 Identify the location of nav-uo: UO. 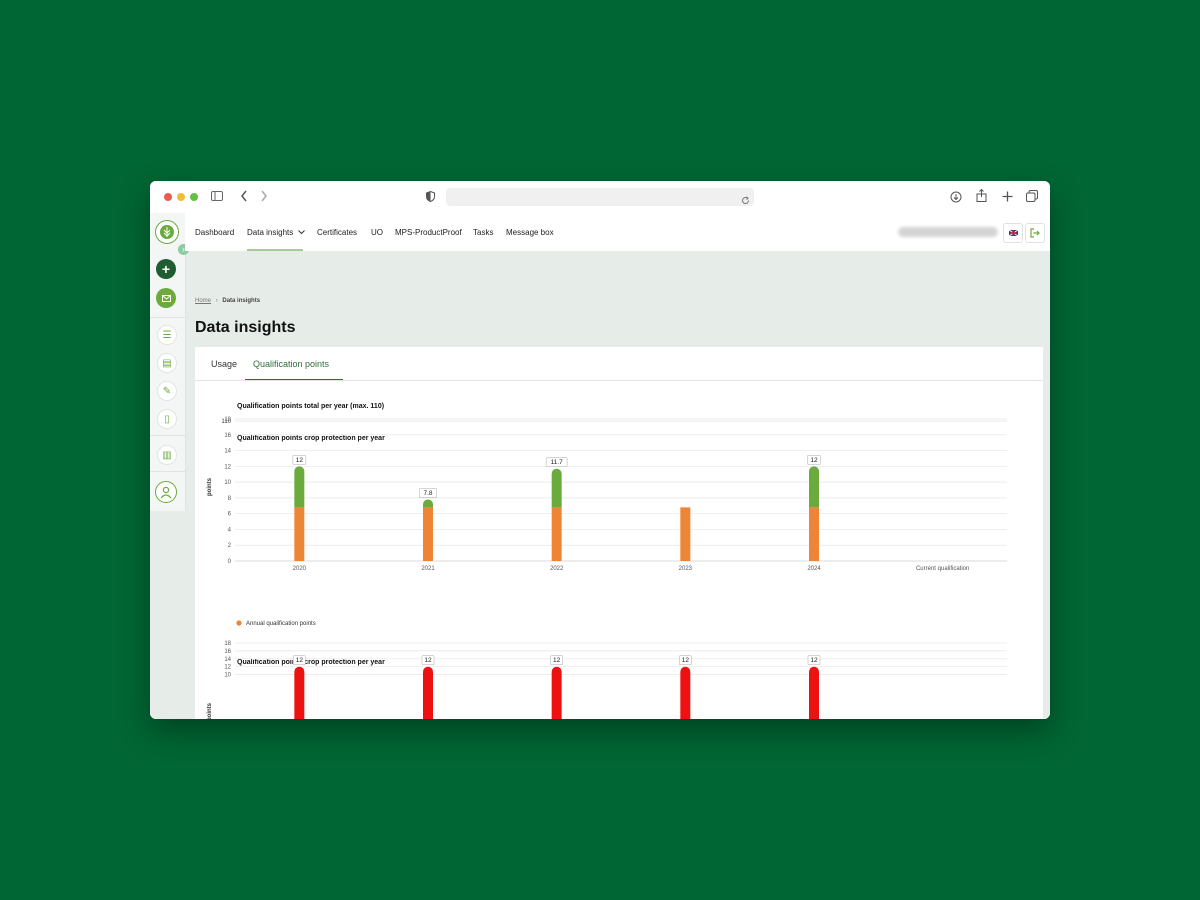
(377, 232).